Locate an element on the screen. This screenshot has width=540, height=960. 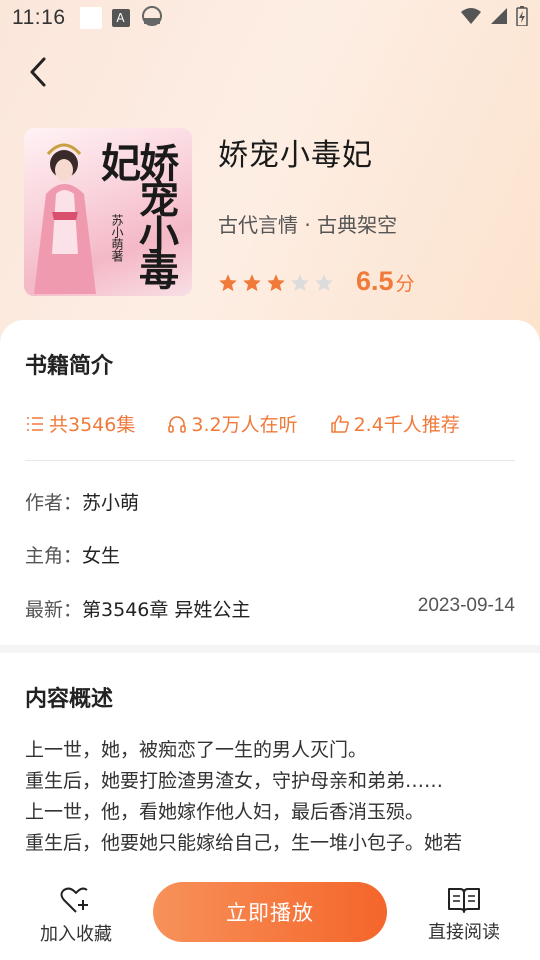
latest-chapter: 第3546章 异姓公主 is located at coordinates (166, 608).